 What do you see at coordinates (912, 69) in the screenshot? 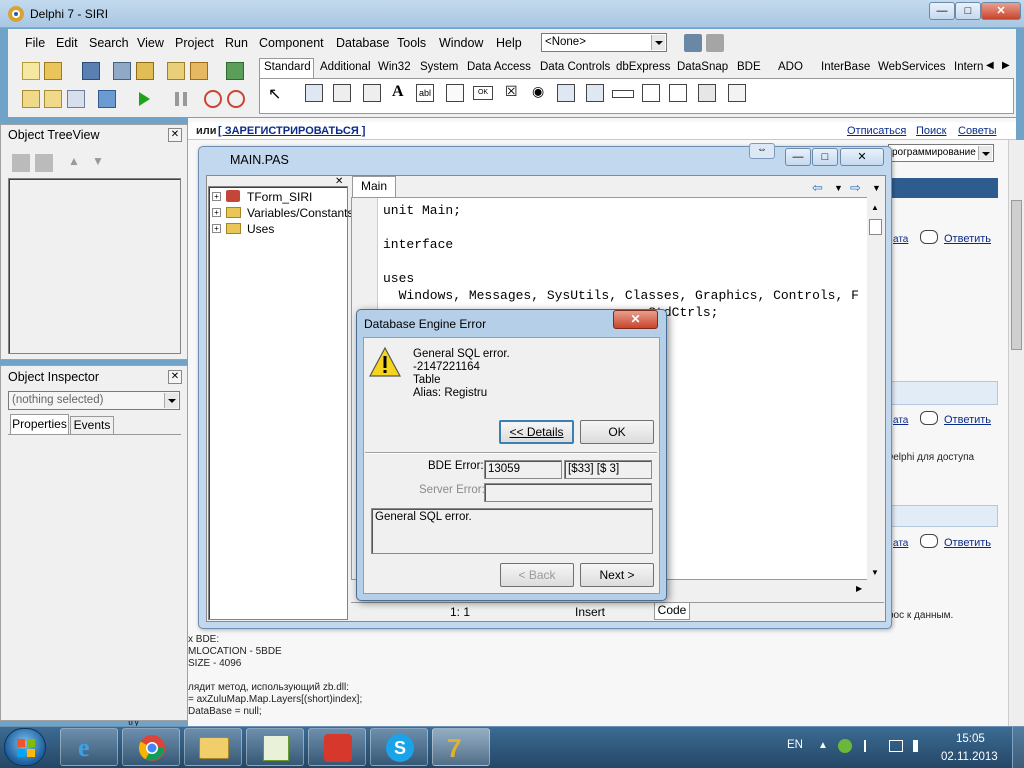
I see `palette-tab-webservices: WebServices` at bounding box center [912, 69].